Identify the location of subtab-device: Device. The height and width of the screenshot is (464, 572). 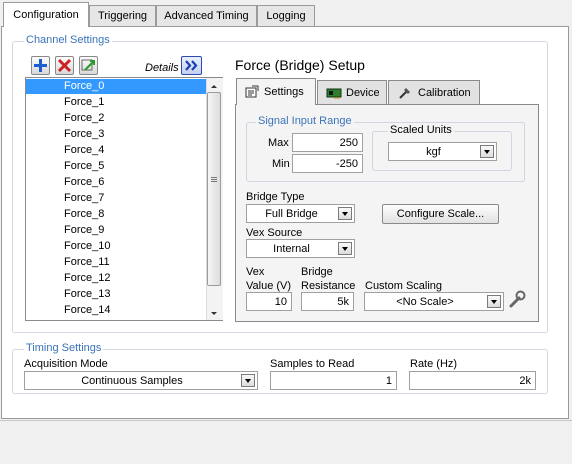
(352, 92).